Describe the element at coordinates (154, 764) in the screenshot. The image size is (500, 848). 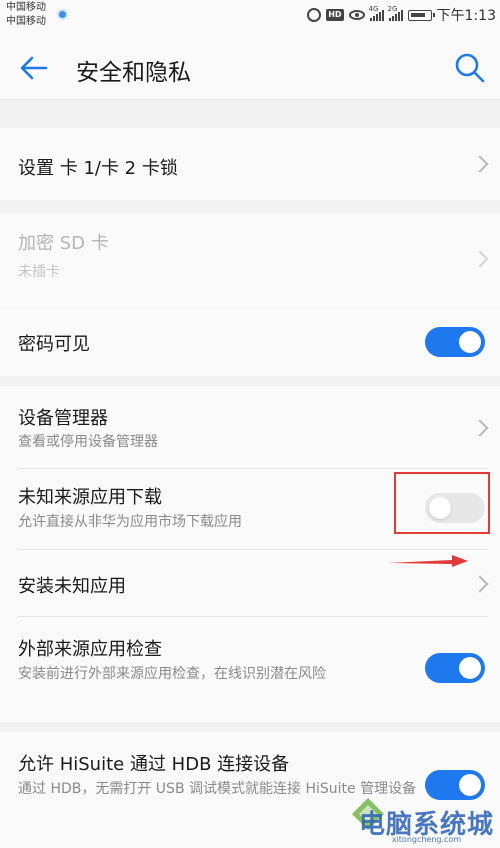
I see `hisuite-label: 允许 HiSuite 通过 HDB 连接设备` at that location.